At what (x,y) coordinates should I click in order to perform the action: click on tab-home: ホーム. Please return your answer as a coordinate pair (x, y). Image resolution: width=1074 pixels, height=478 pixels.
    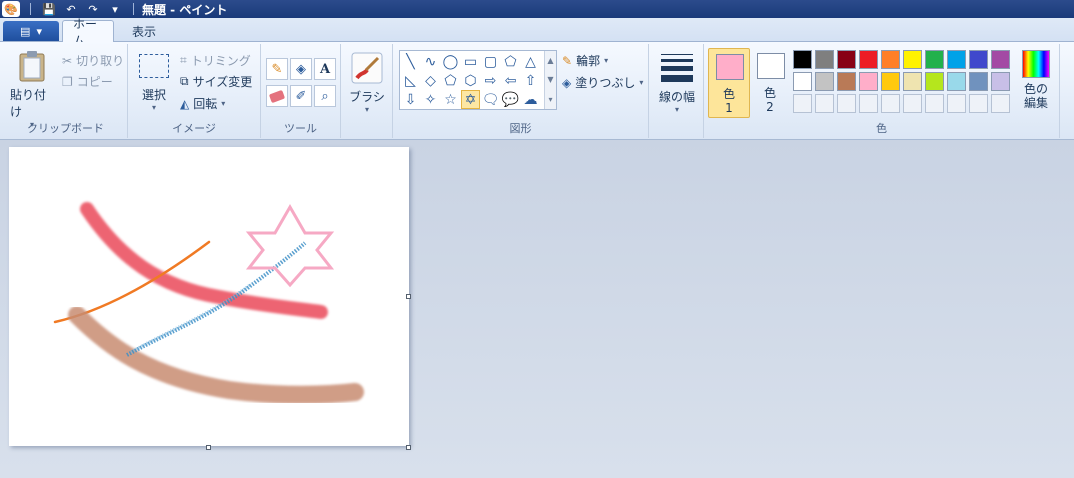
    Looking at the image, I should click on (88, 32).